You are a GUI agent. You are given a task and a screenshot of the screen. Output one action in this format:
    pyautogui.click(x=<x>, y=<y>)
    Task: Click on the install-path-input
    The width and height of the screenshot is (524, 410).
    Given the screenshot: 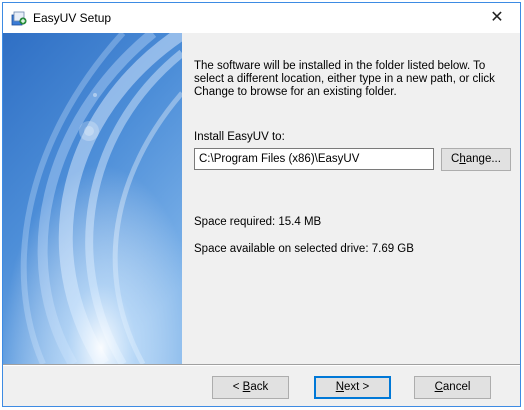 What is the action you would take?
    pyautogui.click(x=314, y=159)
    